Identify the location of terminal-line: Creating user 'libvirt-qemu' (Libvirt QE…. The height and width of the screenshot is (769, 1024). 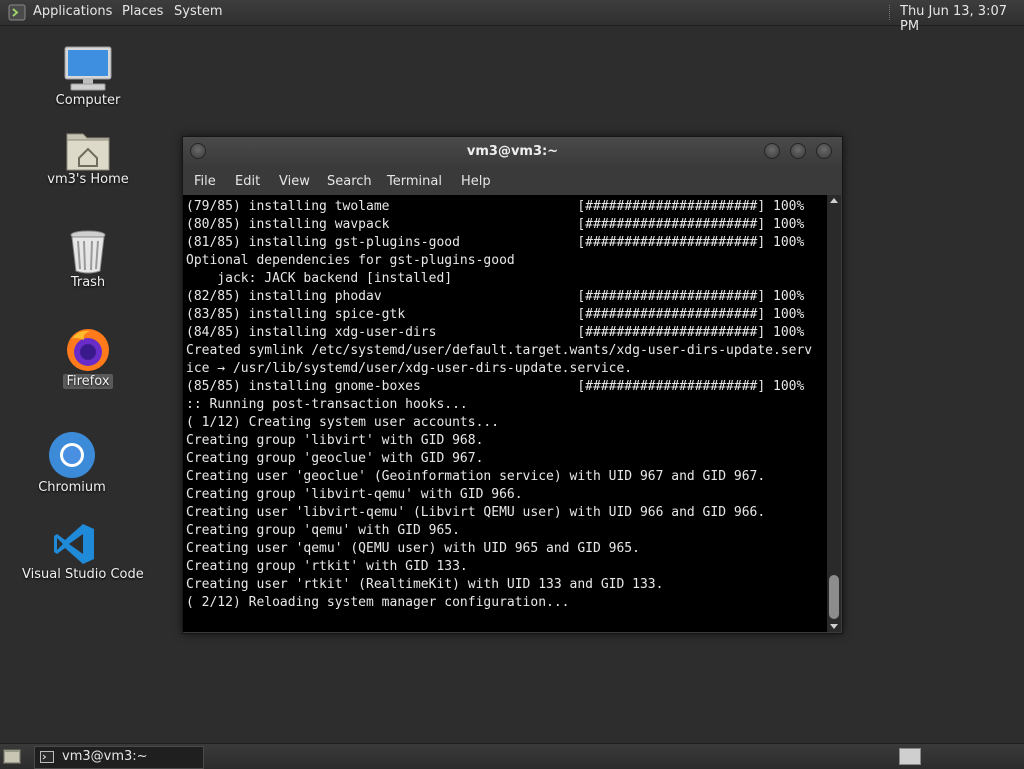
(476, 512).